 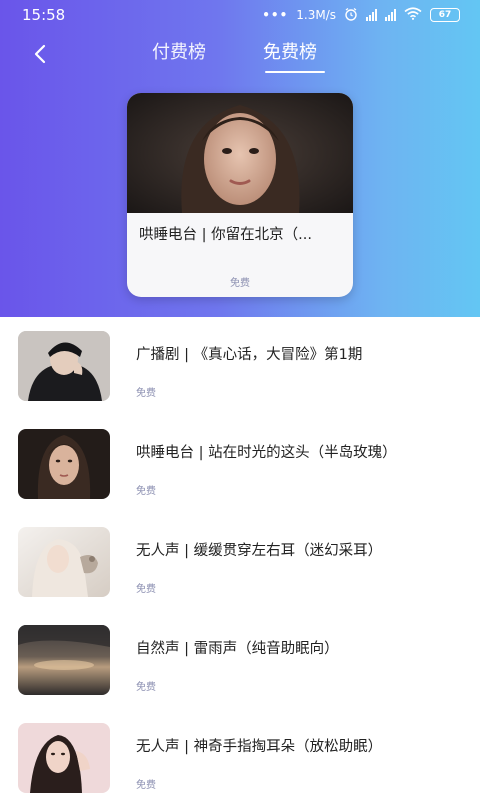 What do you see at coordinates (240, 366) in the screenshot?
I see `list-item: 广播剧 | 《真心话，大冒险》第1期 免费` at bounding box center [240, 366].